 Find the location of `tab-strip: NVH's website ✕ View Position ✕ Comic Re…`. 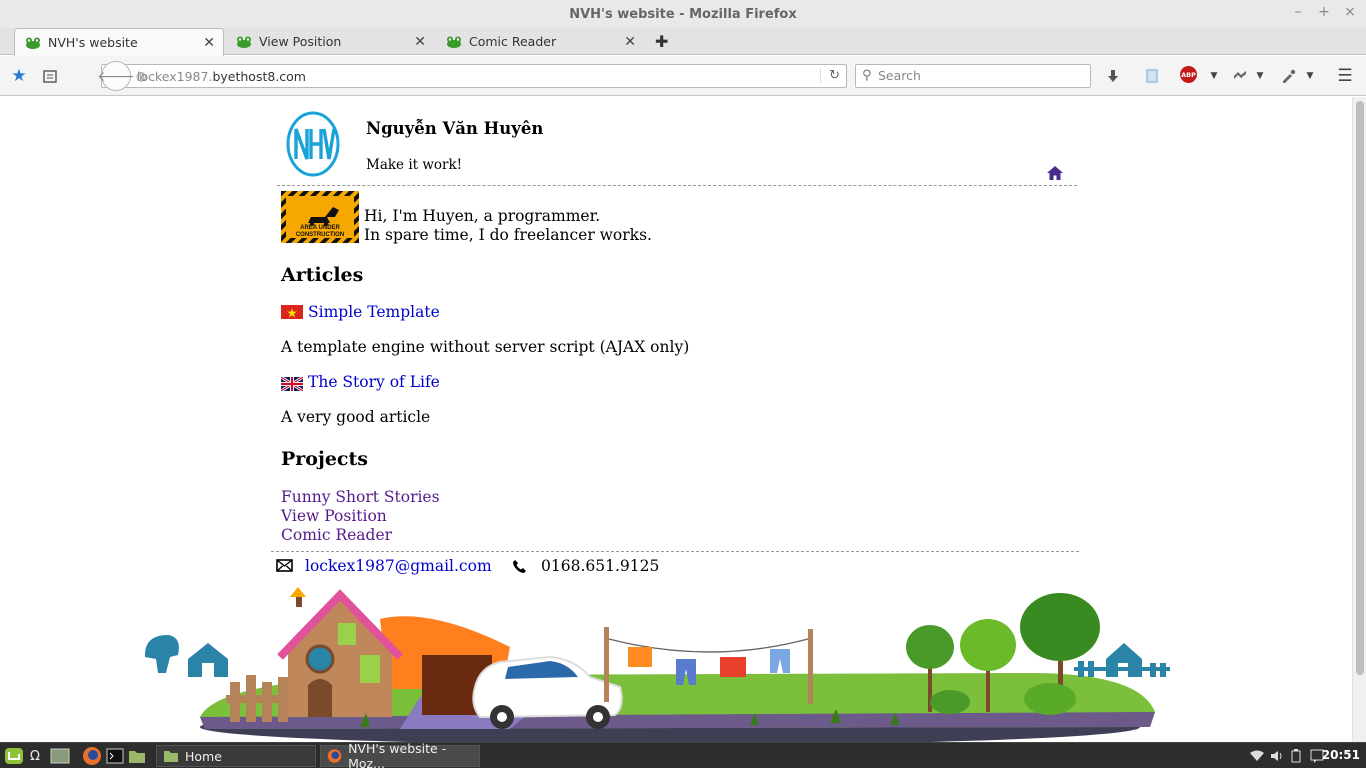

tab-strip: NVH's website ✕ View Position ✕ Comic Re… is located at coordinates (683, 42).